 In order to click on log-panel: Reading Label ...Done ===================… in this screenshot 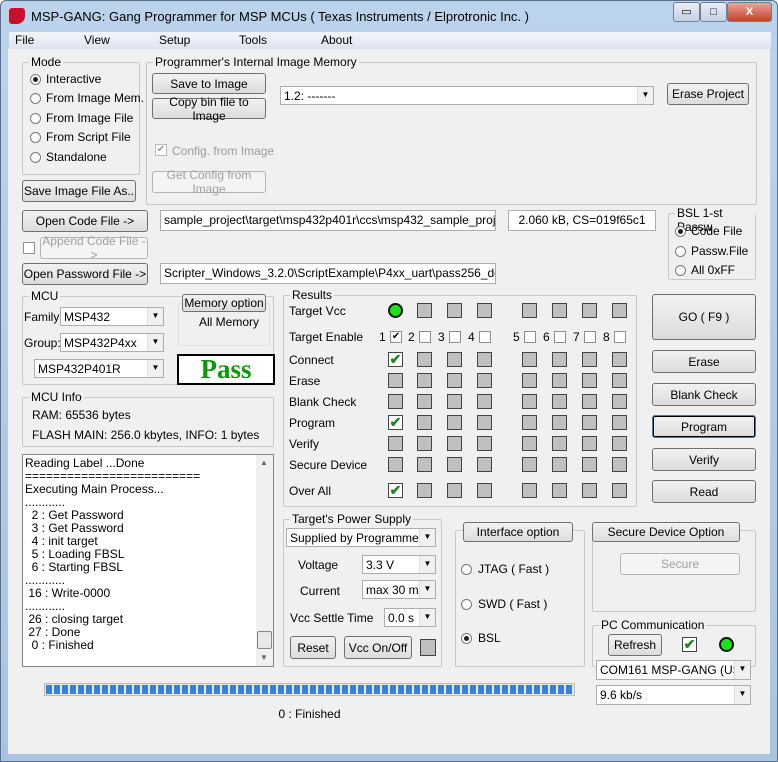, I will do `click(148, 560)`.